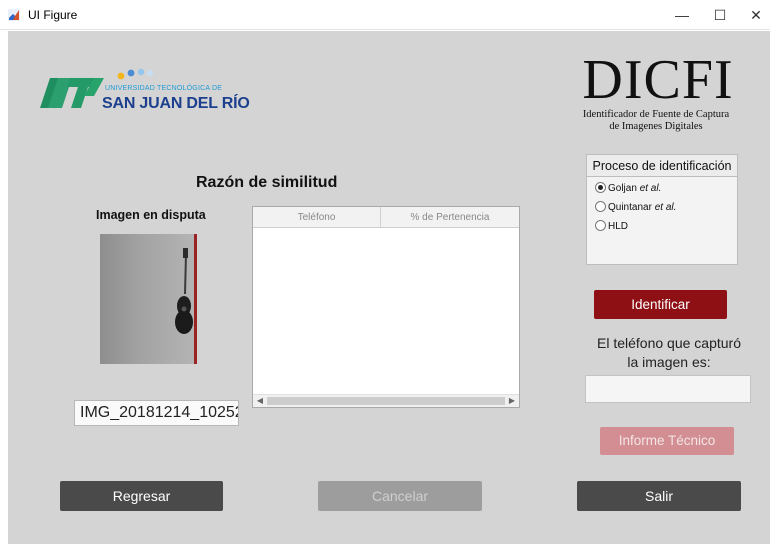  Describe the element at coordinates (659, 496) in the screenshot. I see `exit-button: Salir` at that location.